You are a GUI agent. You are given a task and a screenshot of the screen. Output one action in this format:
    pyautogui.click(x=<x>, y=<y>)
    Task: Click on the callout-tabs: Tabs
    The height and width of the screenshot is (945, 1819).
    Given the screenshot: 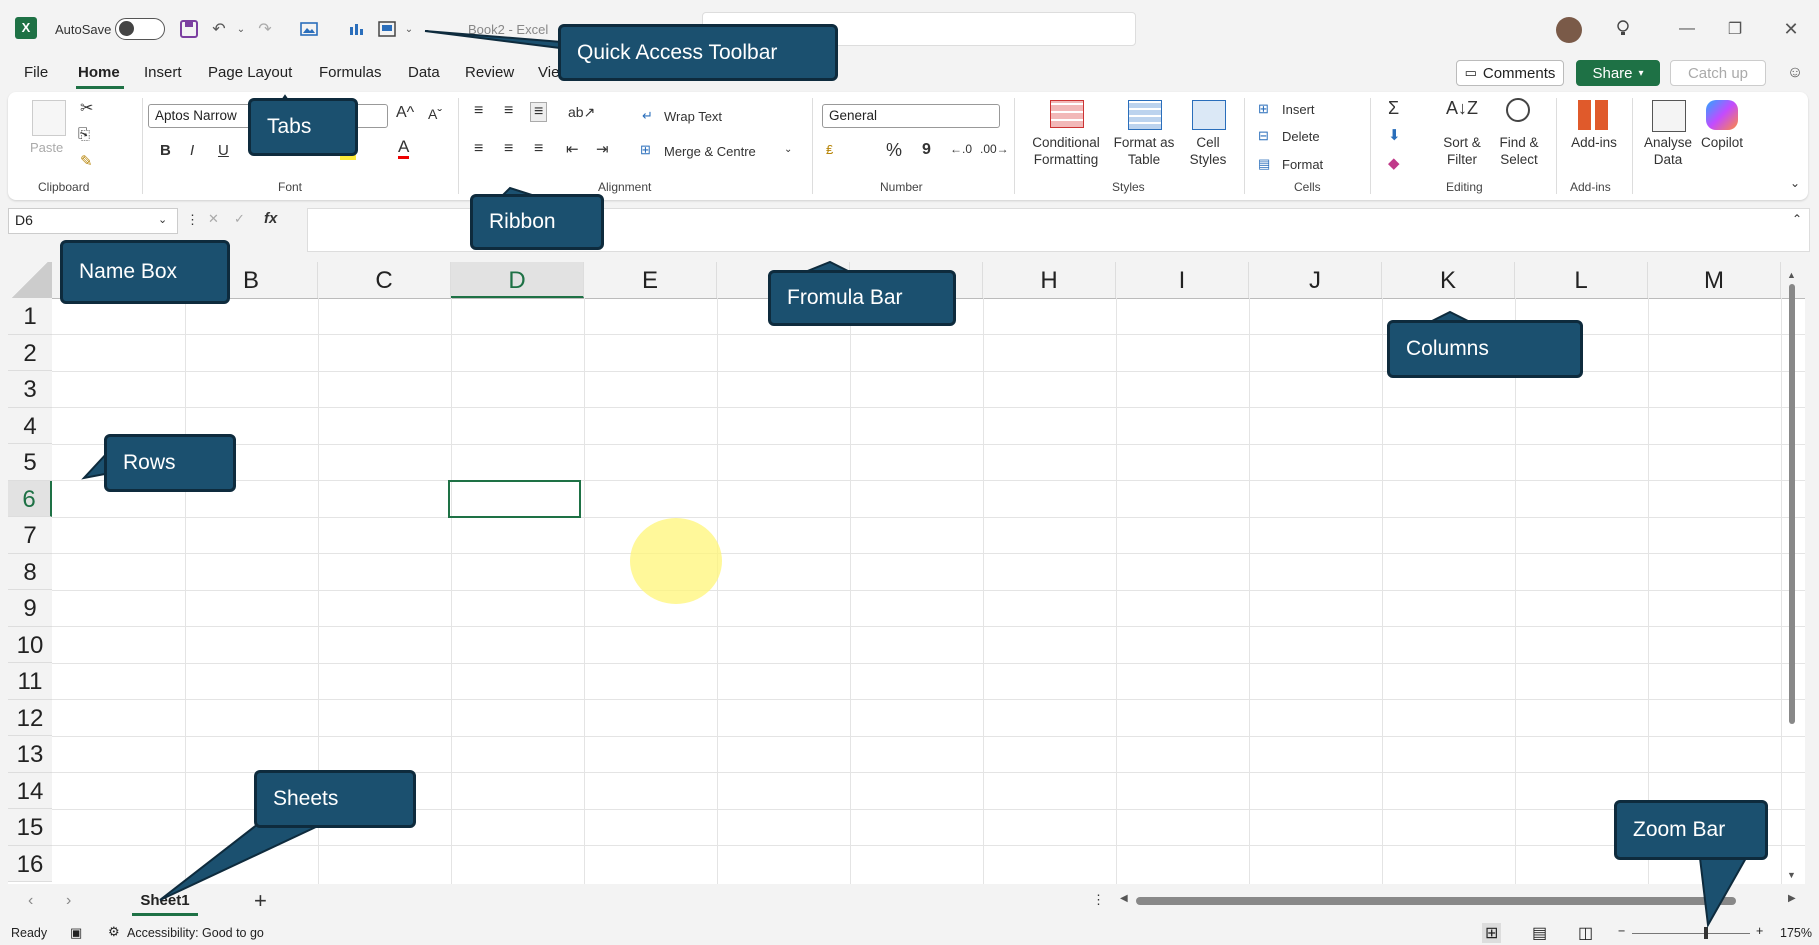 What is the action you would take?
    pyautogui.click(x=303, y=127)
    